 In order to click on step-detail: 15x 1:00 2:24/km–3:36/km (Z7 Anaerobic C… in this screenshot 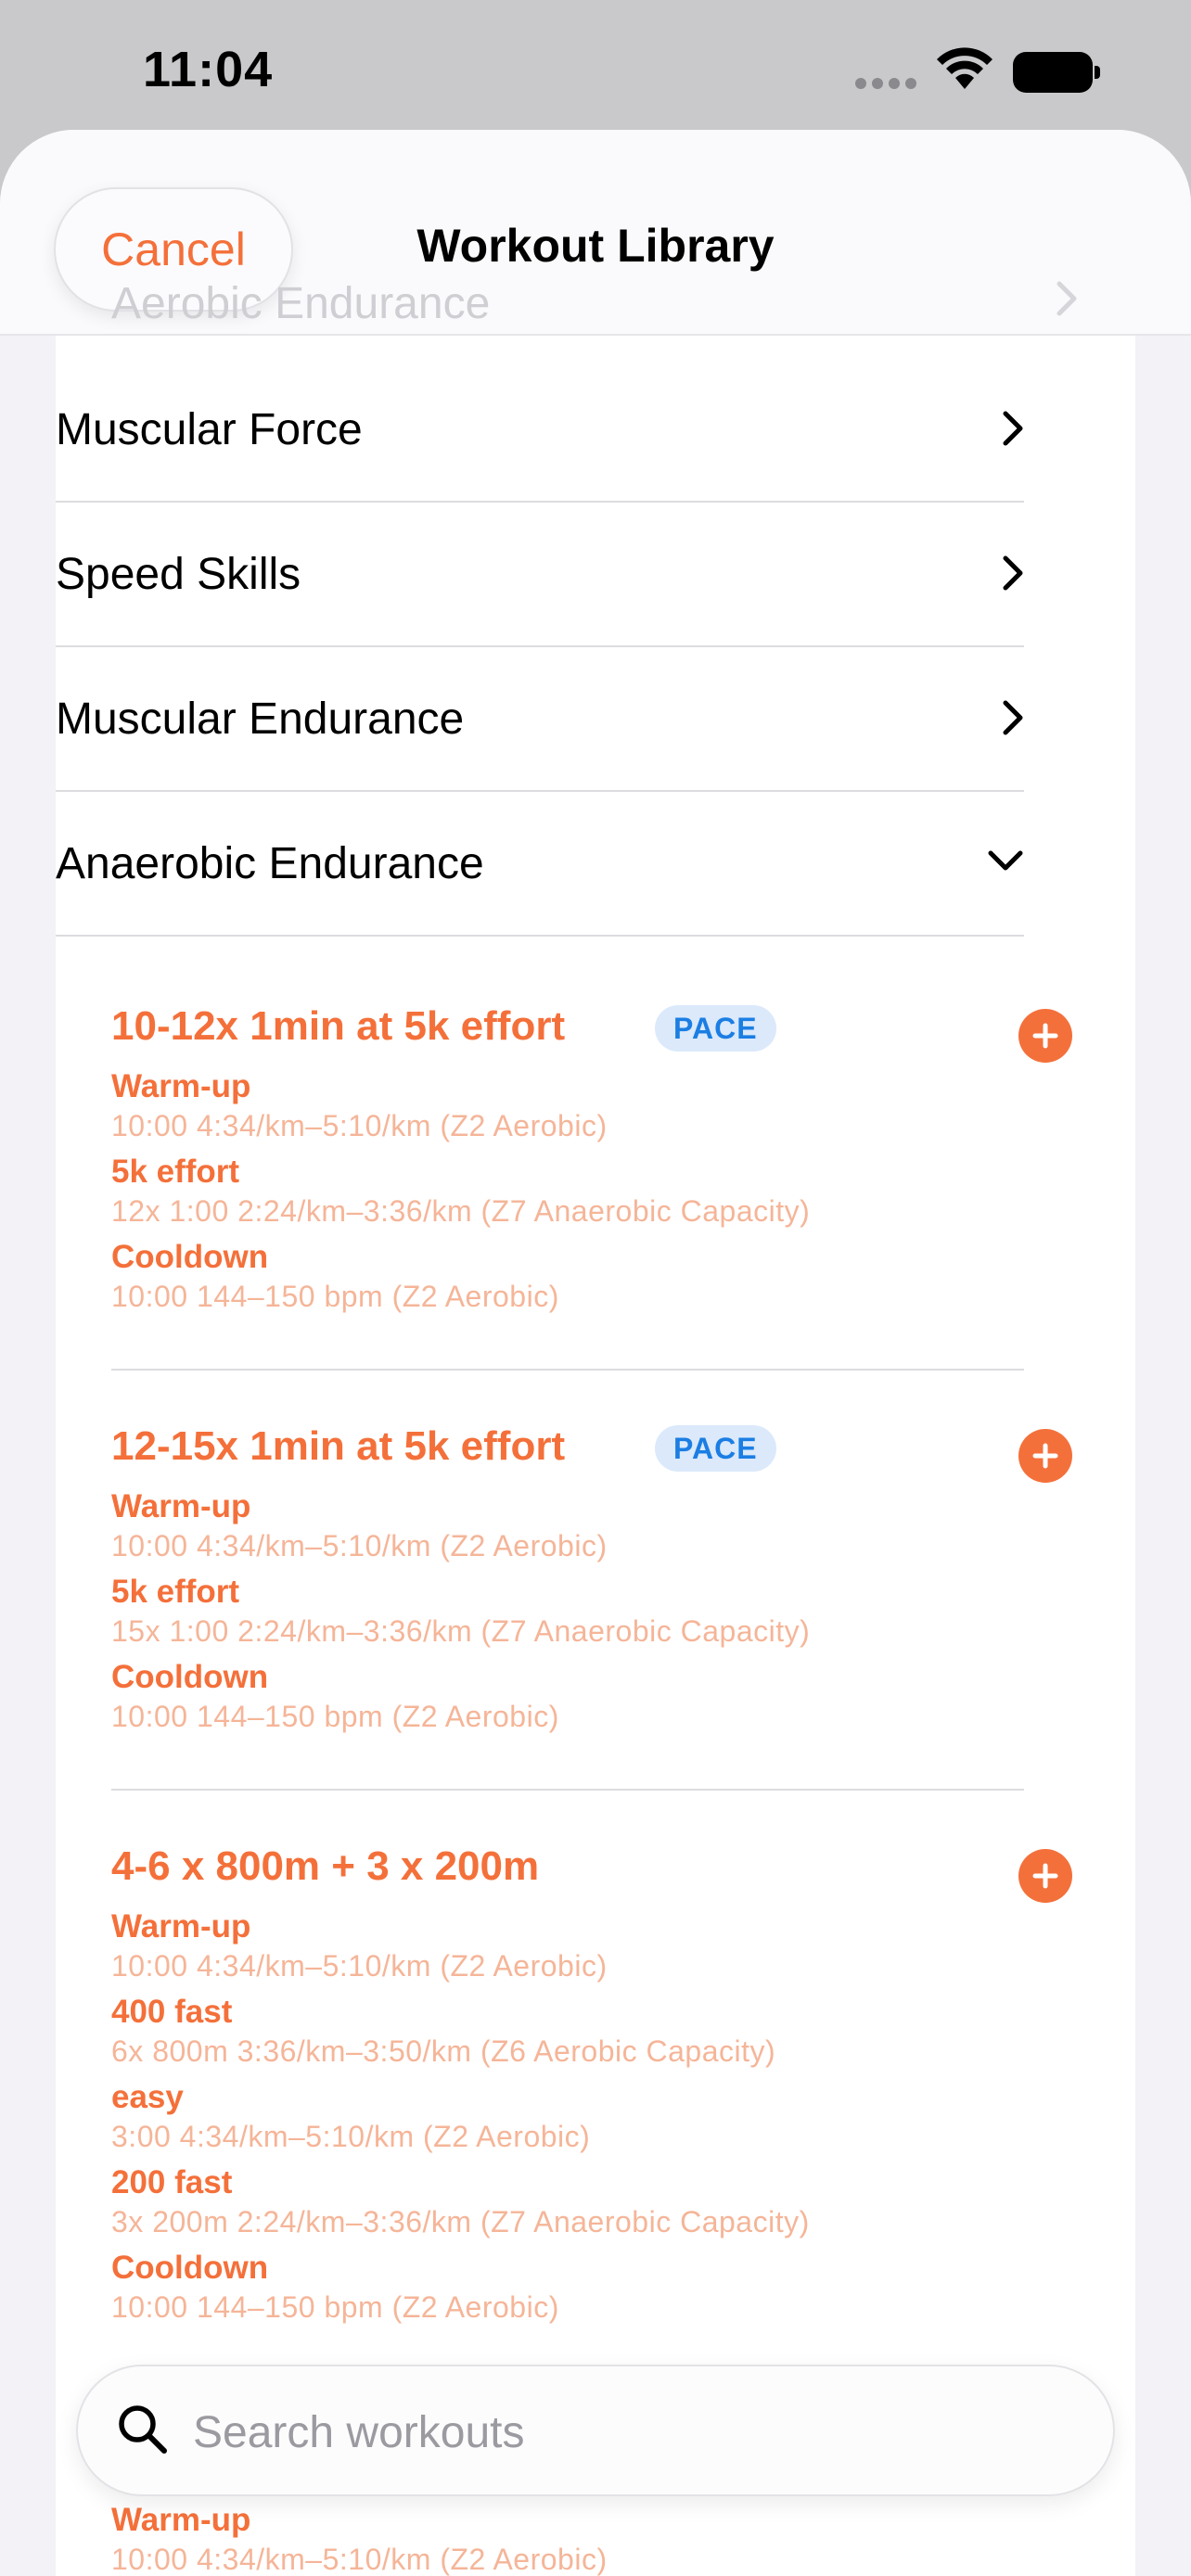, I will do `click(461, 1631)`.